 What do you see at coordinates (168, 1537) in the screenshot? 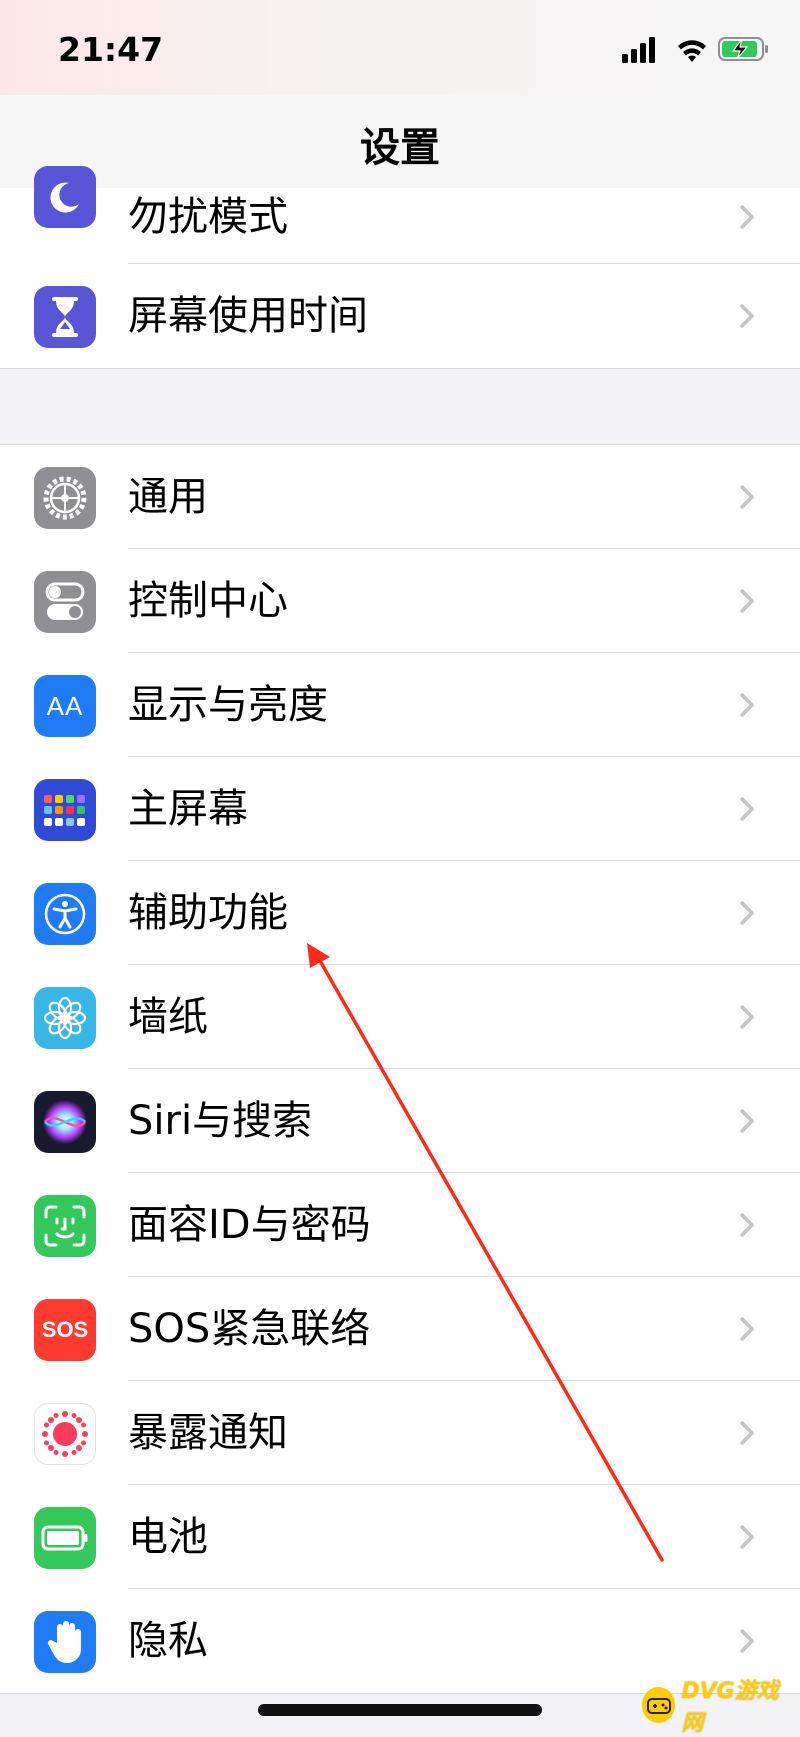
I see `row-label: 电池` at bounding box center [168, 1537].